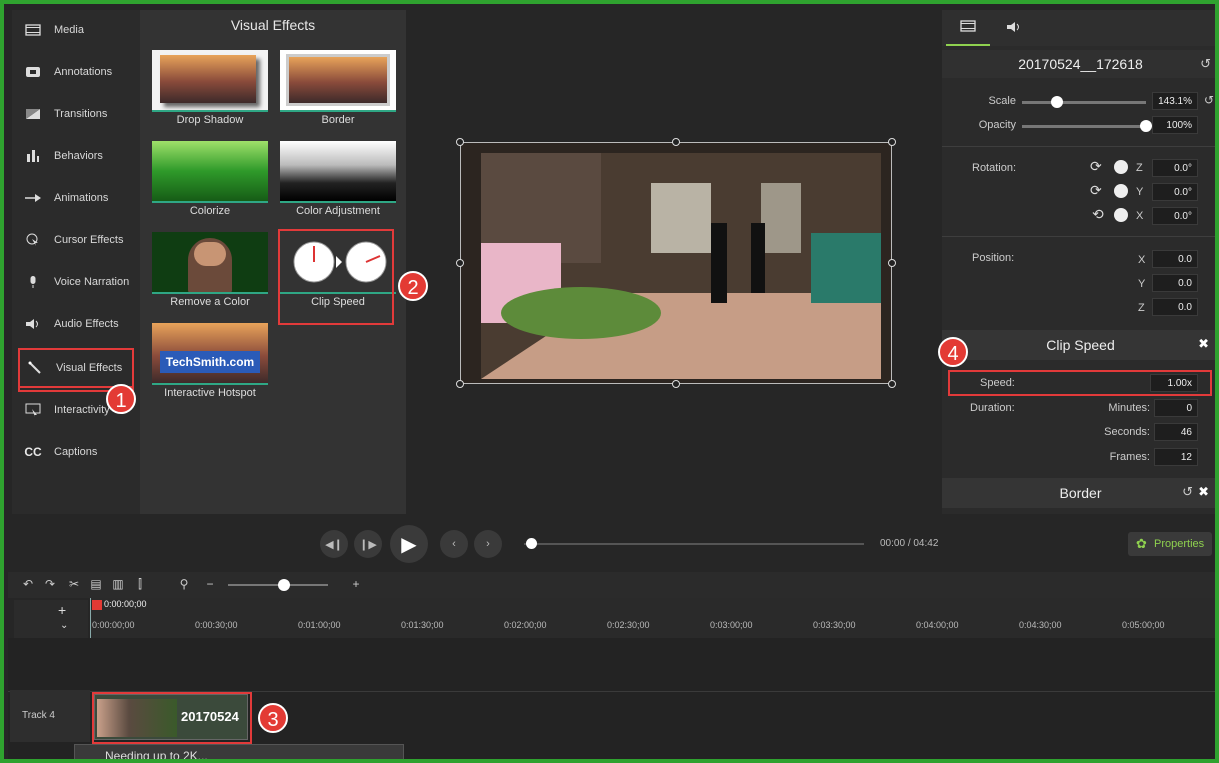 Image resolution: width=1219 pixels, height=763 pixels. What do you see at coordinates (118, 585) in the screenshot?
I see `paste-icon: ▥` at bounding box center [118, 585].